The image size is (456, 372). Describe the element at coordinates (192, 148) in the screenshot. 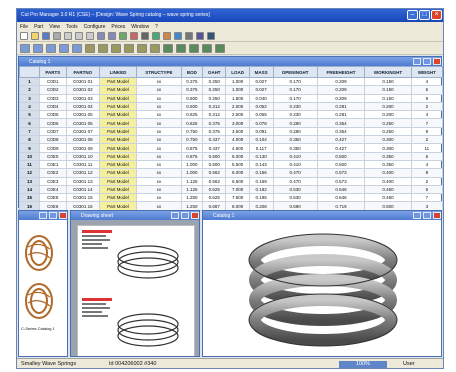

I see `table-cell: 0.875` at that location.